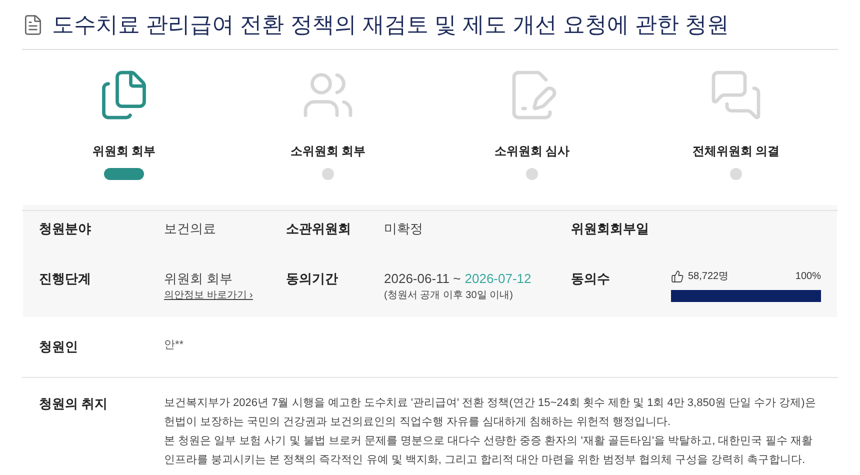 This screenshot has width=860, height=475. What do you see at coordinates (391, 25) in the screenshot?
I see `page-title: 도수치료 관리급여 전환 정책의 재검토 및 제도 개선 요청에 관한 청원` at bounding box center [391, 25].